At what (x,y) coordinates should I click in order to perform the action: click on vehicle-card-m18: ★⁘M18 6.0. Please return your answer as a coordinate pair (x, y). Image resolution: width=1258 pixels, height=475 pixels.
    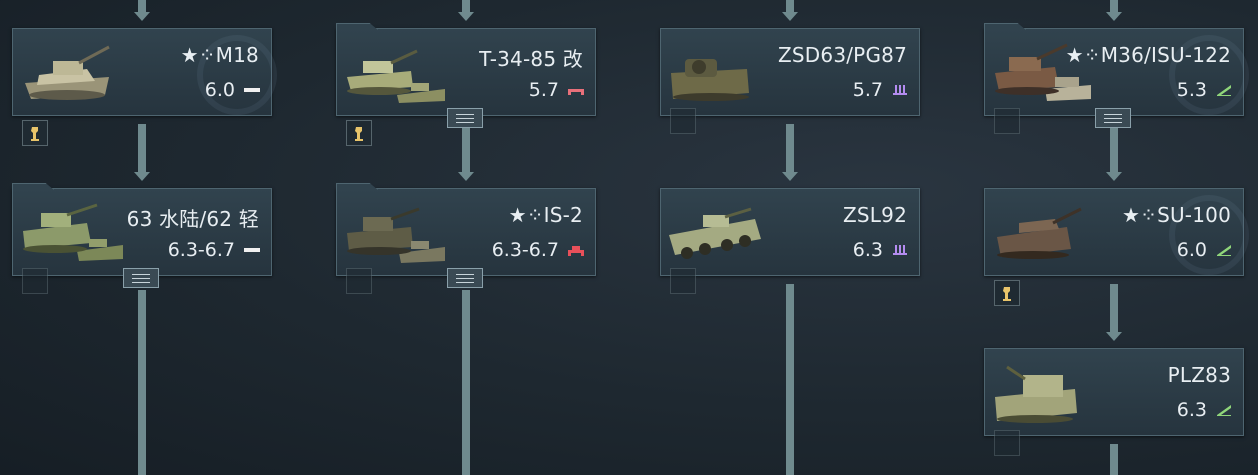
    Looking at the image, I should click on (144, 72).